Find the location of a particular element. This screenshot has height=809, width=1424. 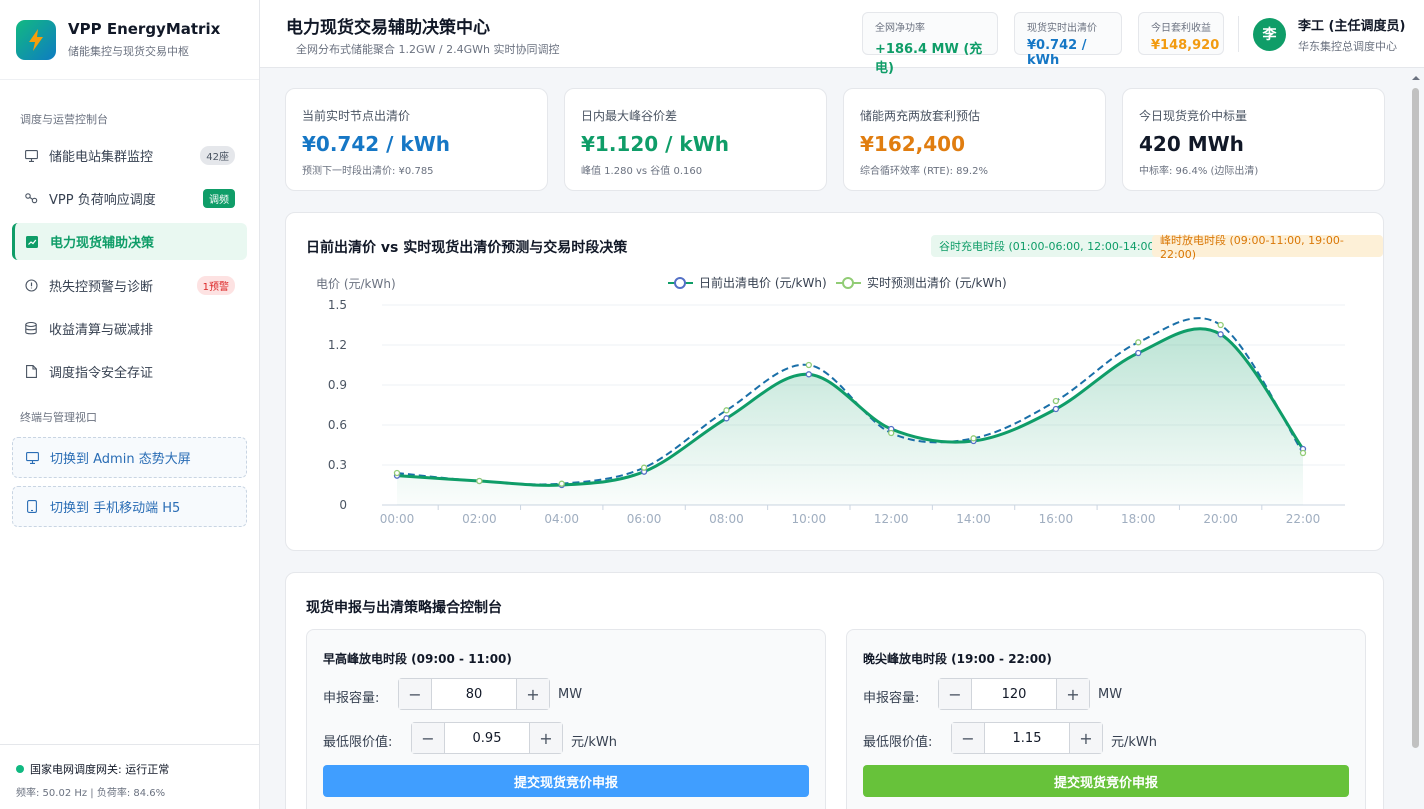

lightning-logo-icon is located at coordinates (36, 39).